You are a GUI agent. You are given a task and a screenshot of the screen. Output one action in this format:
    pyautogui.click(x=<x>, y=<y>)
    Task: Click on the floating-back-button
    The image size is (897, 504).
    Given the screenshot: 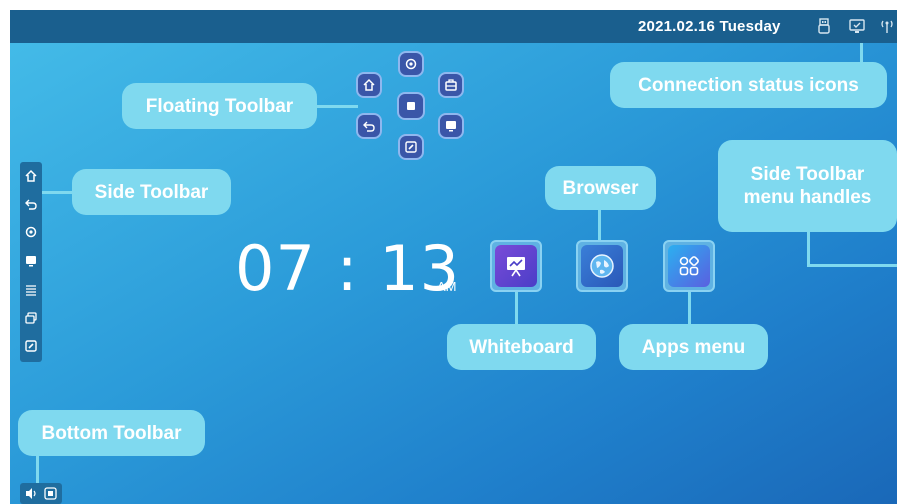 What is the action you would take?
    pyautogui.click(x=369, y=126)
    